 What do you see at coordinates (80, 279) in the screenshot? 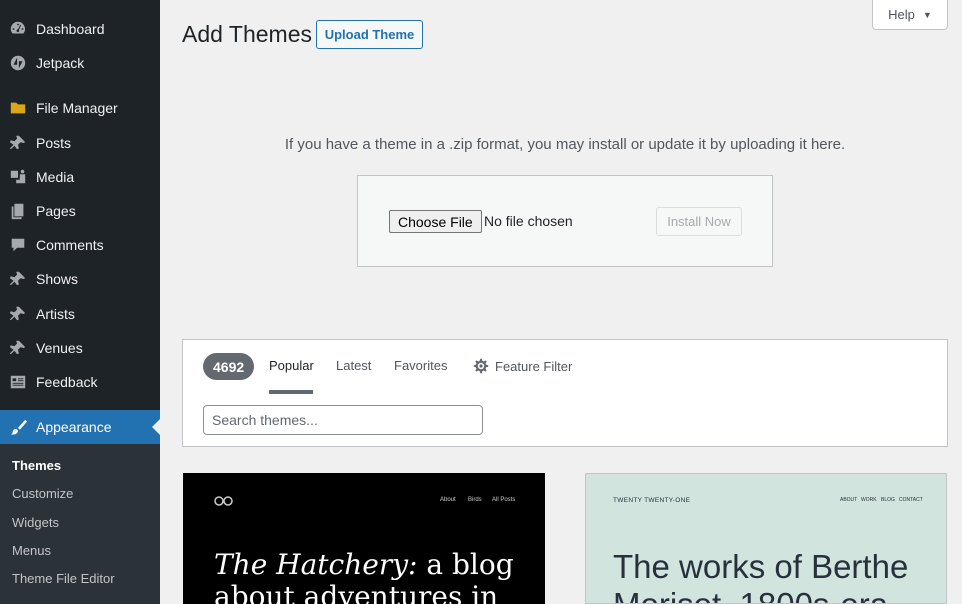
I see `sidebar-item-shows: Shows` at bounding box center [80, 279].